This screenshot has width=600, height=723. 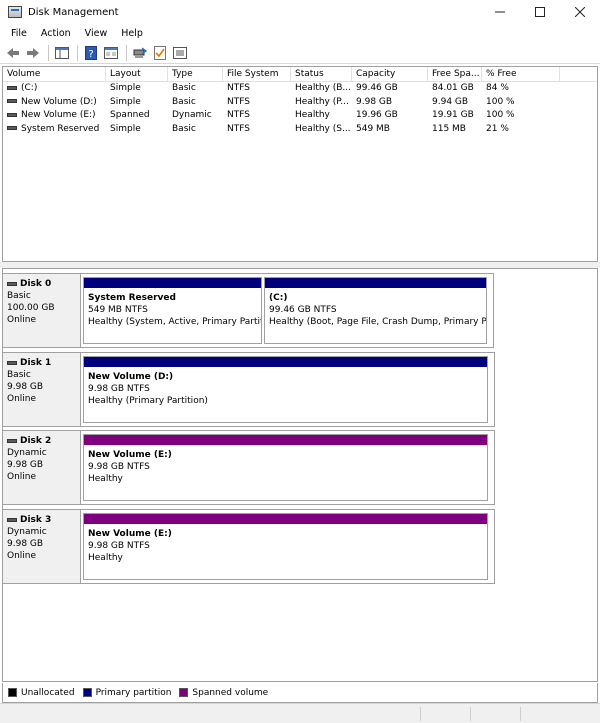 What do you see at coordinates (73, 12) in the screenshot?
I see `window-title: Disk Management` at bounding box center [73, 12].